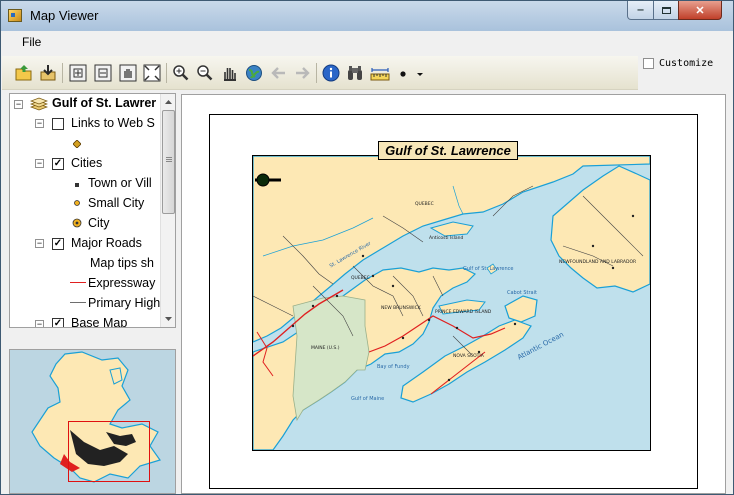  I want to click on scroll-down-icon, so click(168, 319).